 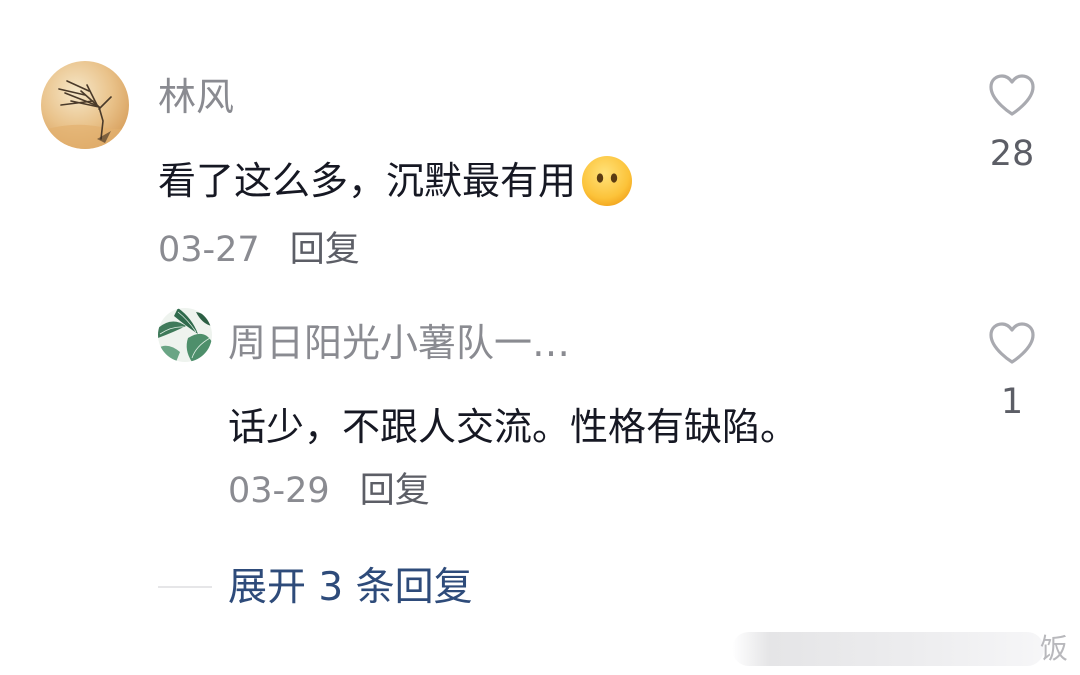 I want to click on comment-text: 看了这么多，沉默最有用, so click(x=396, y=181).